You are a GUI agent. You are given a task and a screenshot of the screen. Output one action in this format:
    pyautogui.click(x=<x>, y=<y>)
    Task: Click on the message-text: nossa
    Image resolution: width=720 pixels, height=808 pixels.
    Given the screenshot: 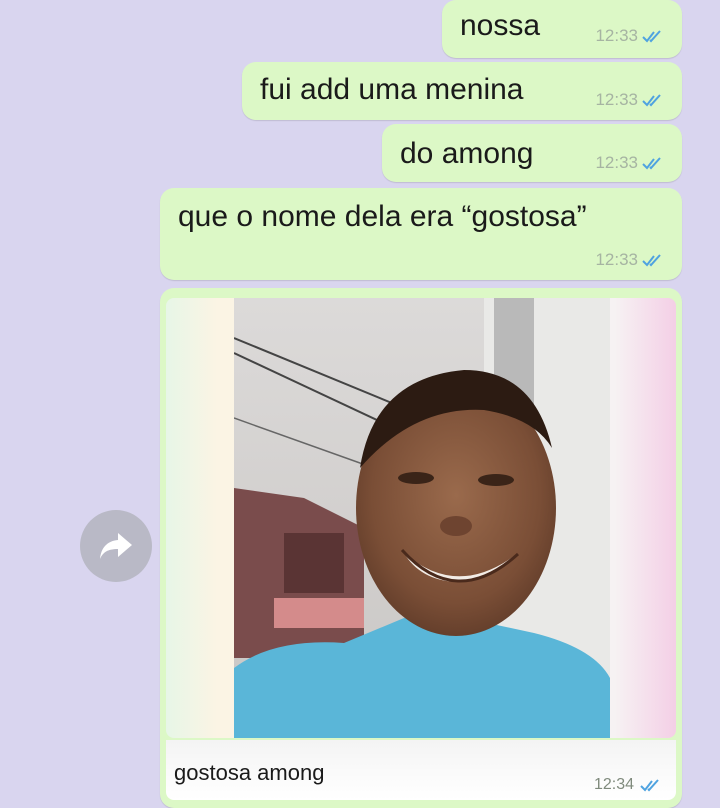 What is the action you would take?
    pyautogui.click(x=500, y=25)
    